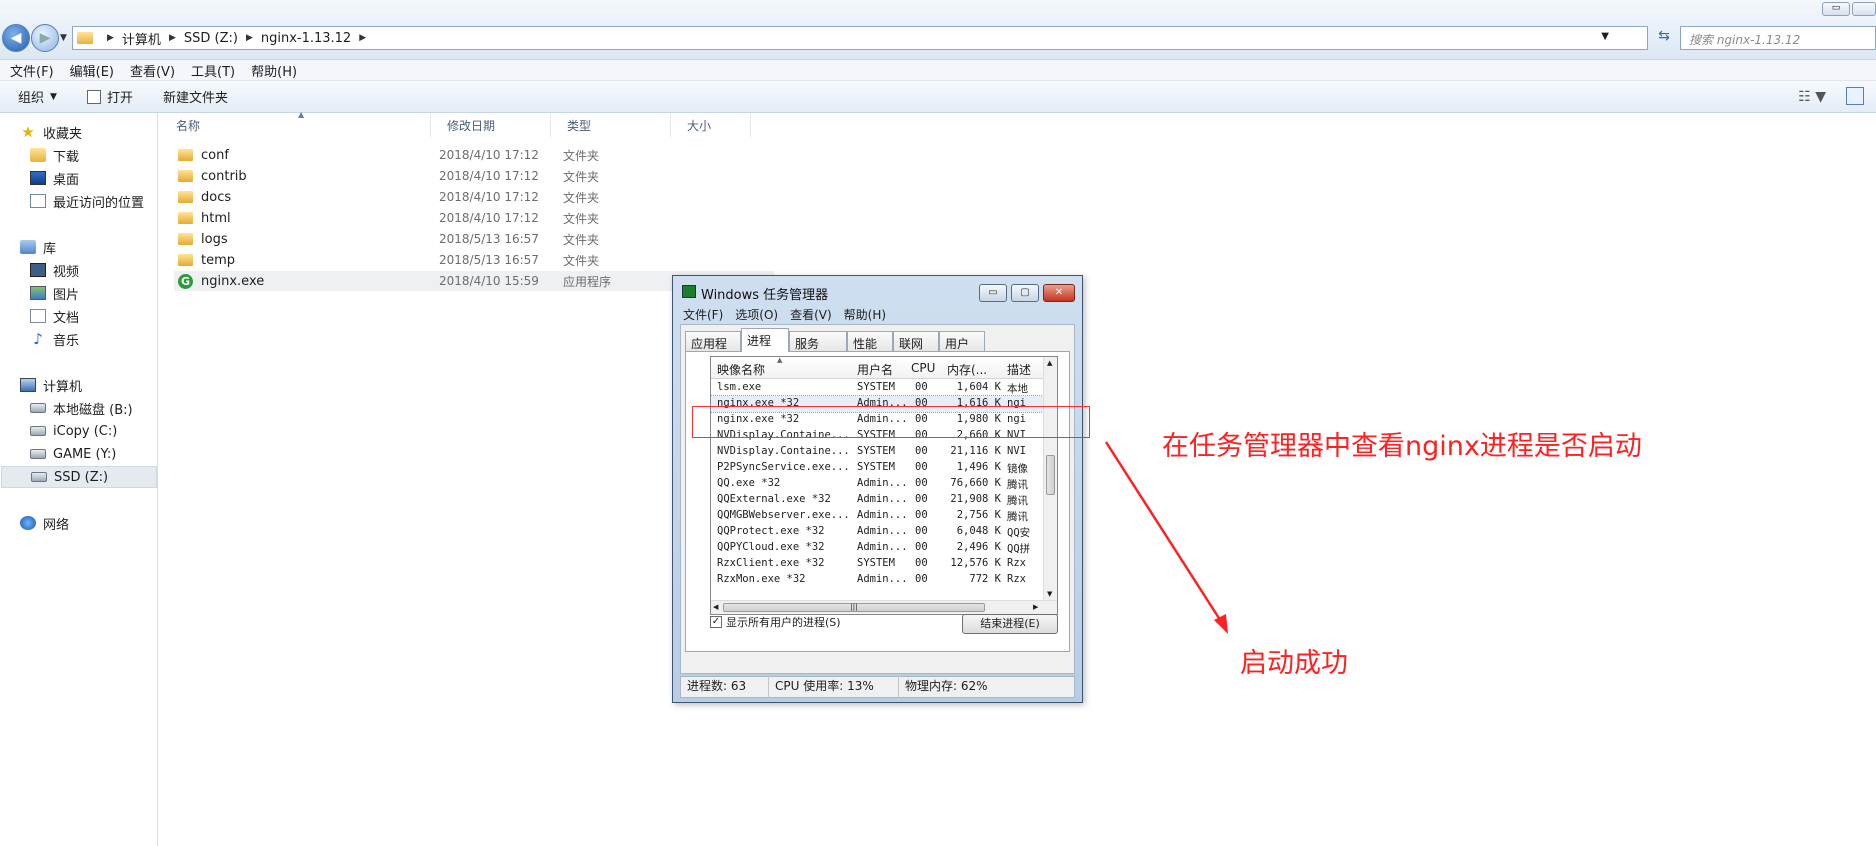 This screenshot has height=846, width=1876. What do you see at coordinates (32, 70) in the screenshot?
I see `menu-file: 文件(F)` at bounding box center [32, 70].